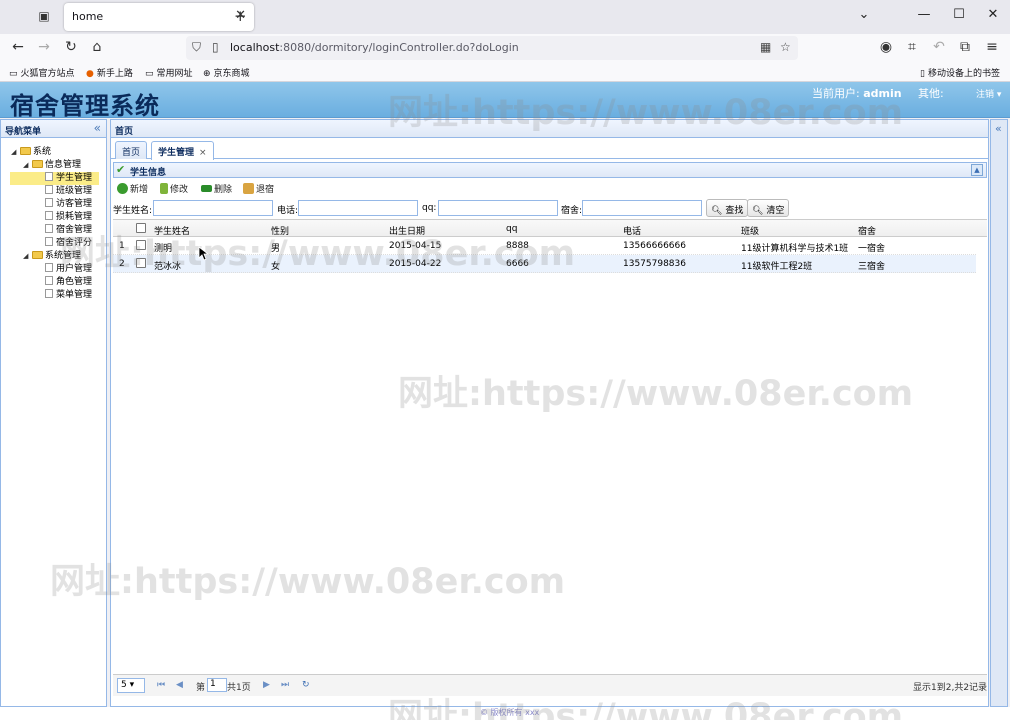 Image resolution: width=1010 pixels, height=720 pixels. Describe the element at coordinates (231, 74) in the screenshot. I see `bookmark-label: 京东商城` at that location.